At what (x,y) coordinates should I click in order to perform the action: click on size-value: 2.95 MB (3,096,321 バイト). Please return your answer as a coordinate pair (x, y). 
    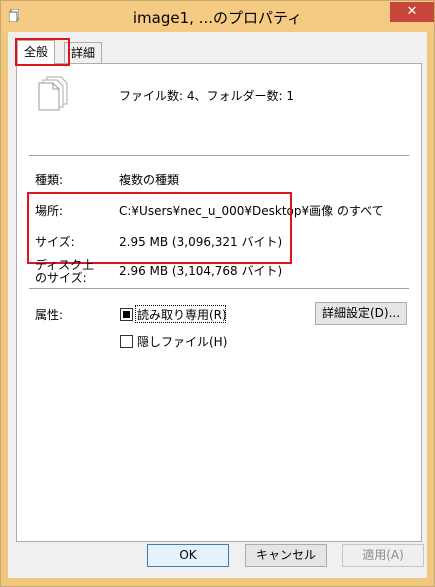
    Looking at the image, I should click on (201, 242).